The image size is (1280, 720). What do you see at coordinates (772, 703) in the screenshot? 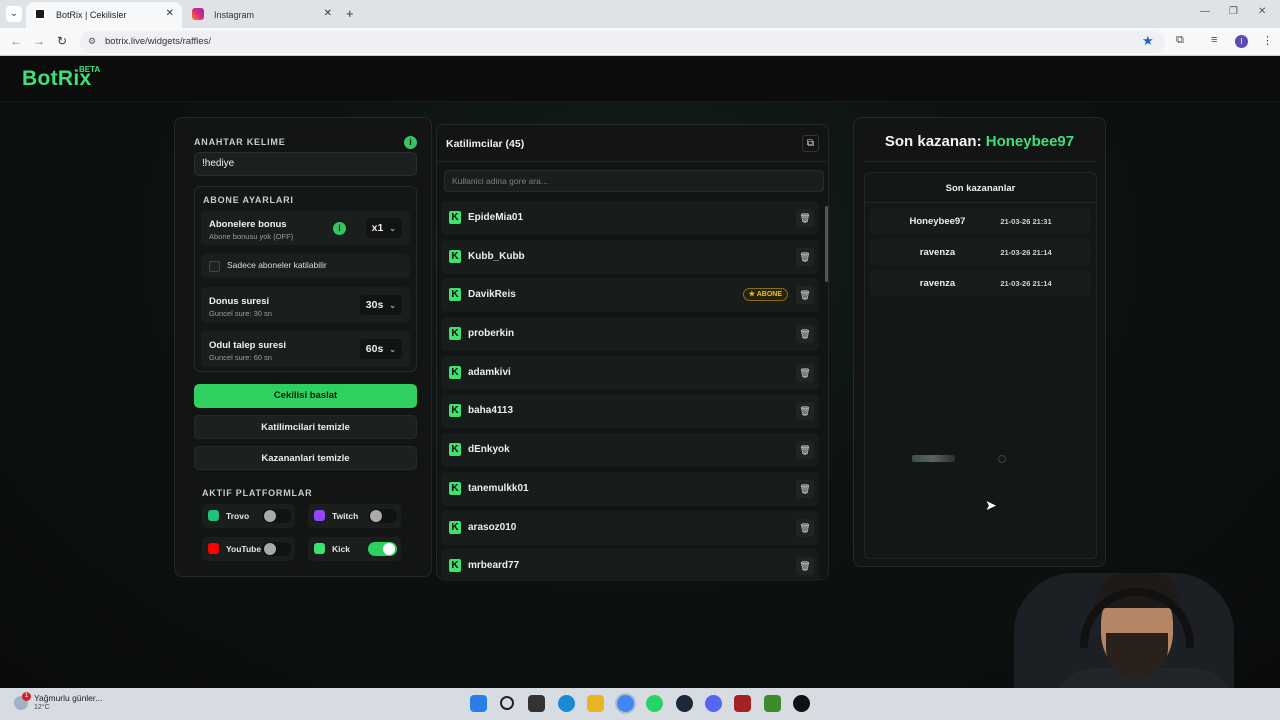
I see `minecraft-icon` at bounding box center [772, 703].